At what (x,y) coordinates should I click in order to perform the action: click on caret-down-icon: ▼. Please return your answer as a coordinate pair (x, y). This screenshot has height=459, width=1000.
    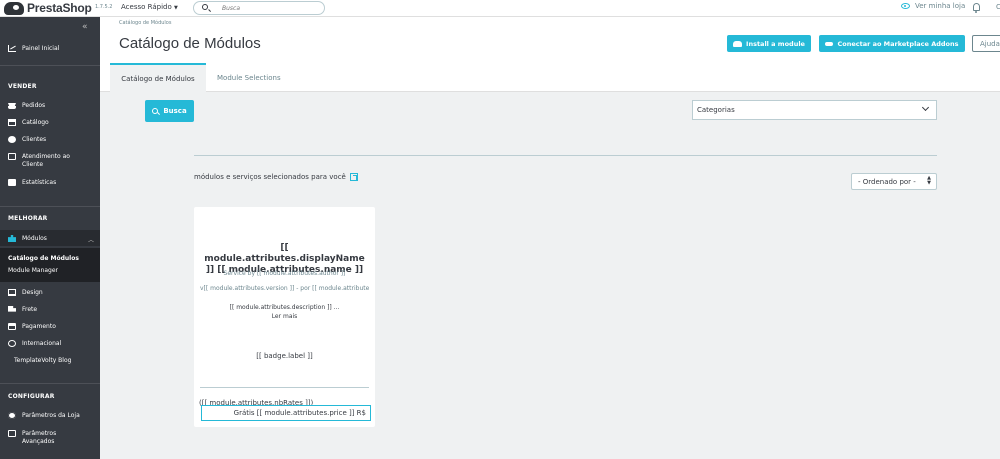
    Looking at the image, I should click on (175, 8).